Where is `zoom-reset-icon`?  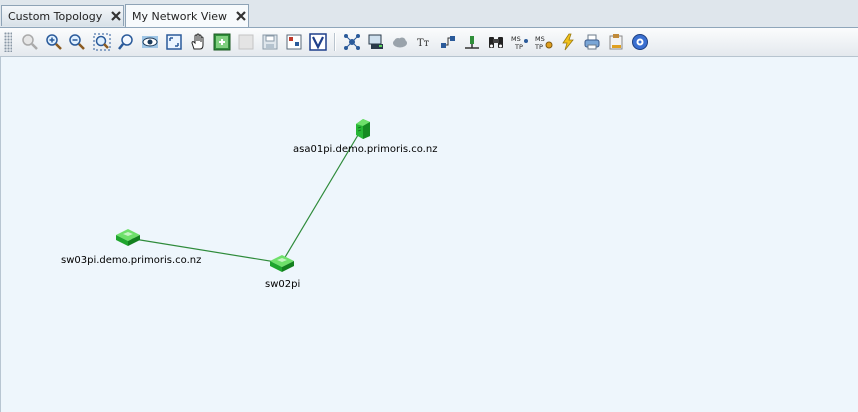
zoom-reset-icon is located at coordinates (30, 42).